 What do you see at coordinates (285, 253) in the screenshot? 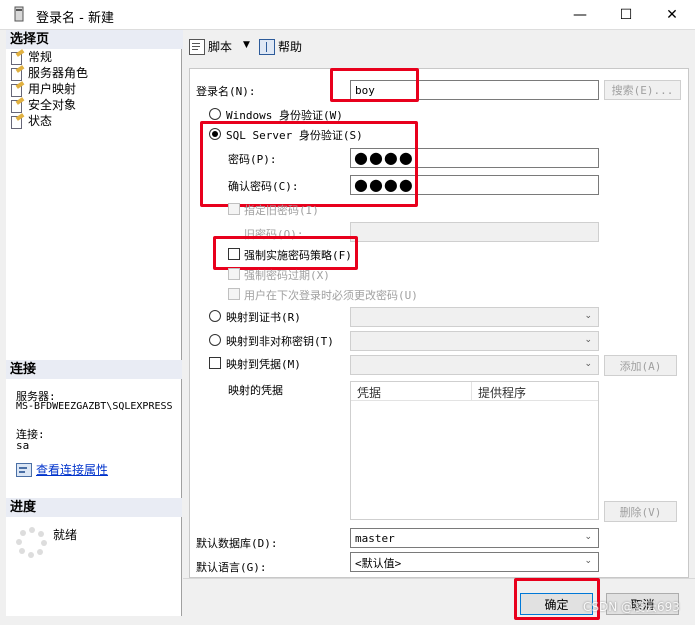
I see `highlight-enforce-policy` at bounding box center [285, 253].